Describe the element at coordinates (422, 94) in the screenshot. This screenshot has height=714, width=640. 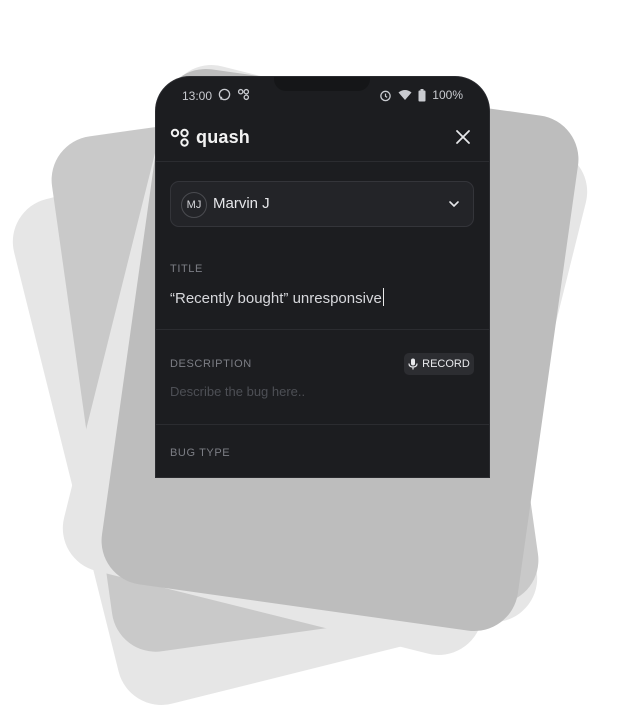
I see `battery-icon` at that location.